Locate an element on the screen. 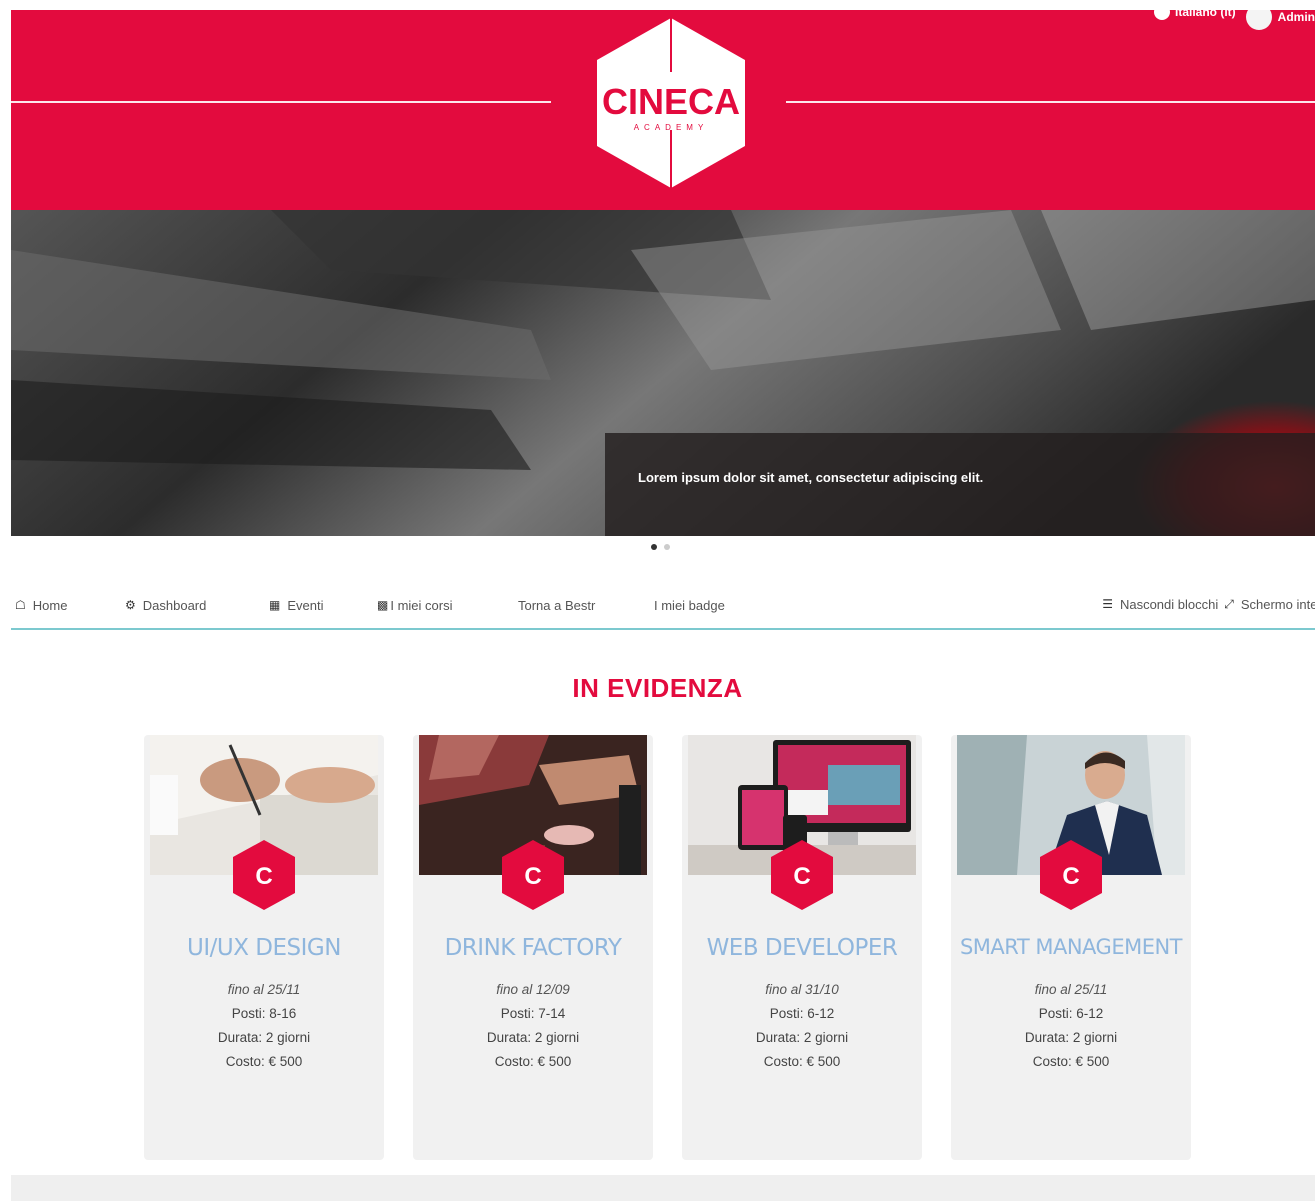 The image size is (1315, 1201). nav-item-label: Torna a Bestr is located at coordinates (557, 605).